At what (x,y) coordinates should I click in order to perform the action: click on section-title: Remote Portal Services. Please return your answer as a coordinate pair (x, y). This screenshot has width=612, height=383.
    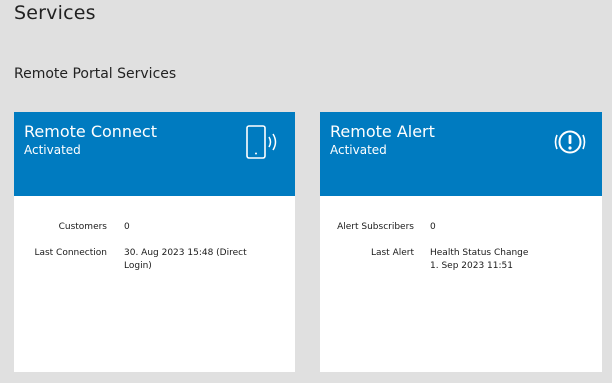
    Looking at the image, I should click on (95, 74).